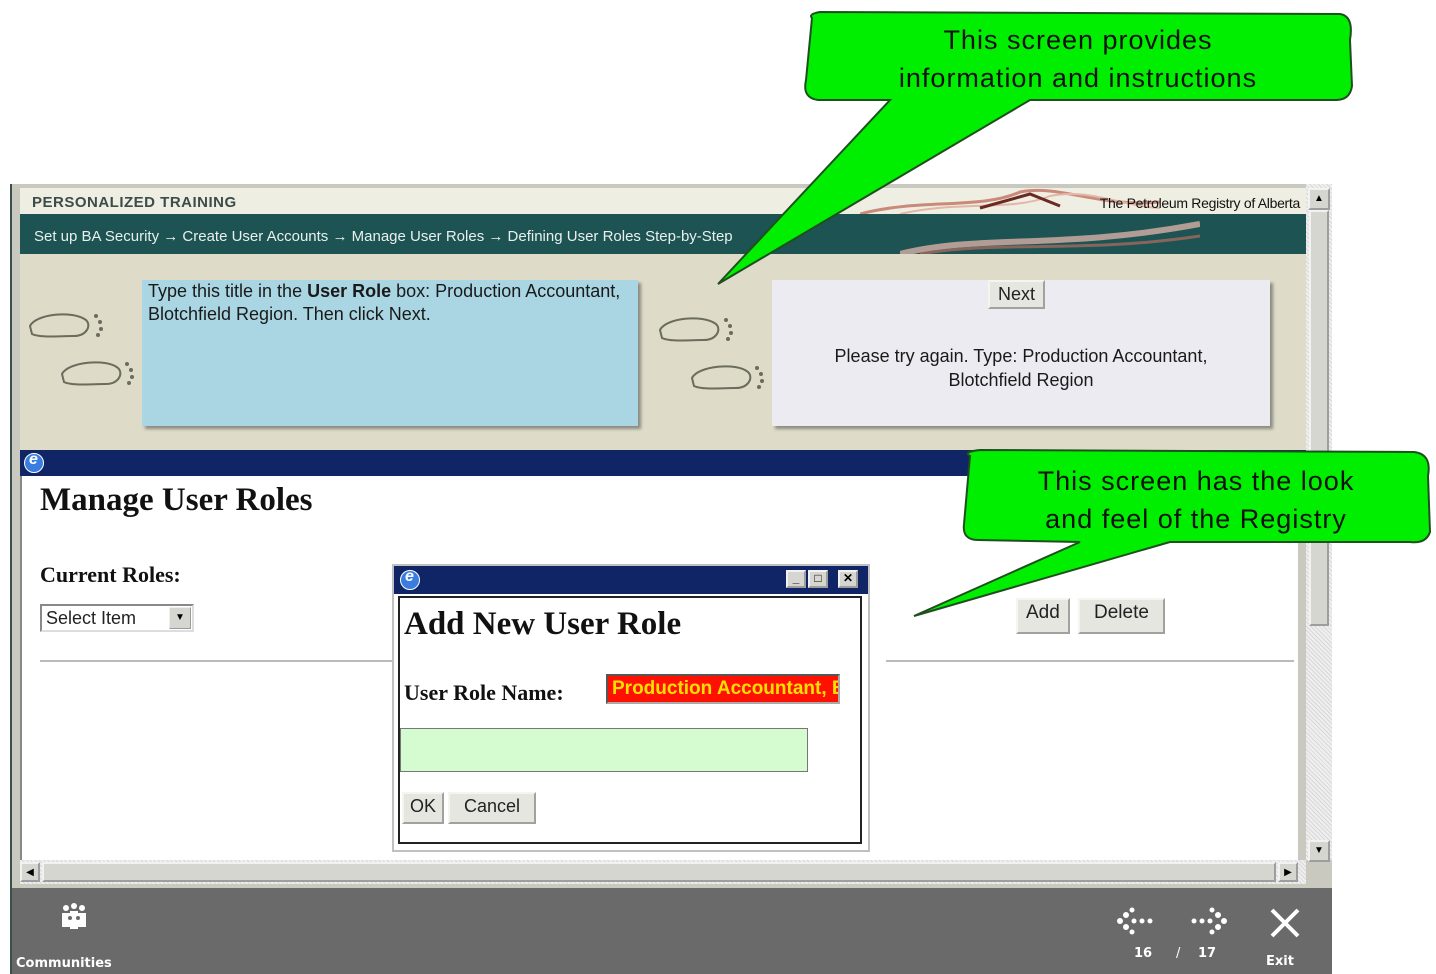 This screenshot has width=1436, height=974. I want to click on exit-x-icon, so click(1285, 923).